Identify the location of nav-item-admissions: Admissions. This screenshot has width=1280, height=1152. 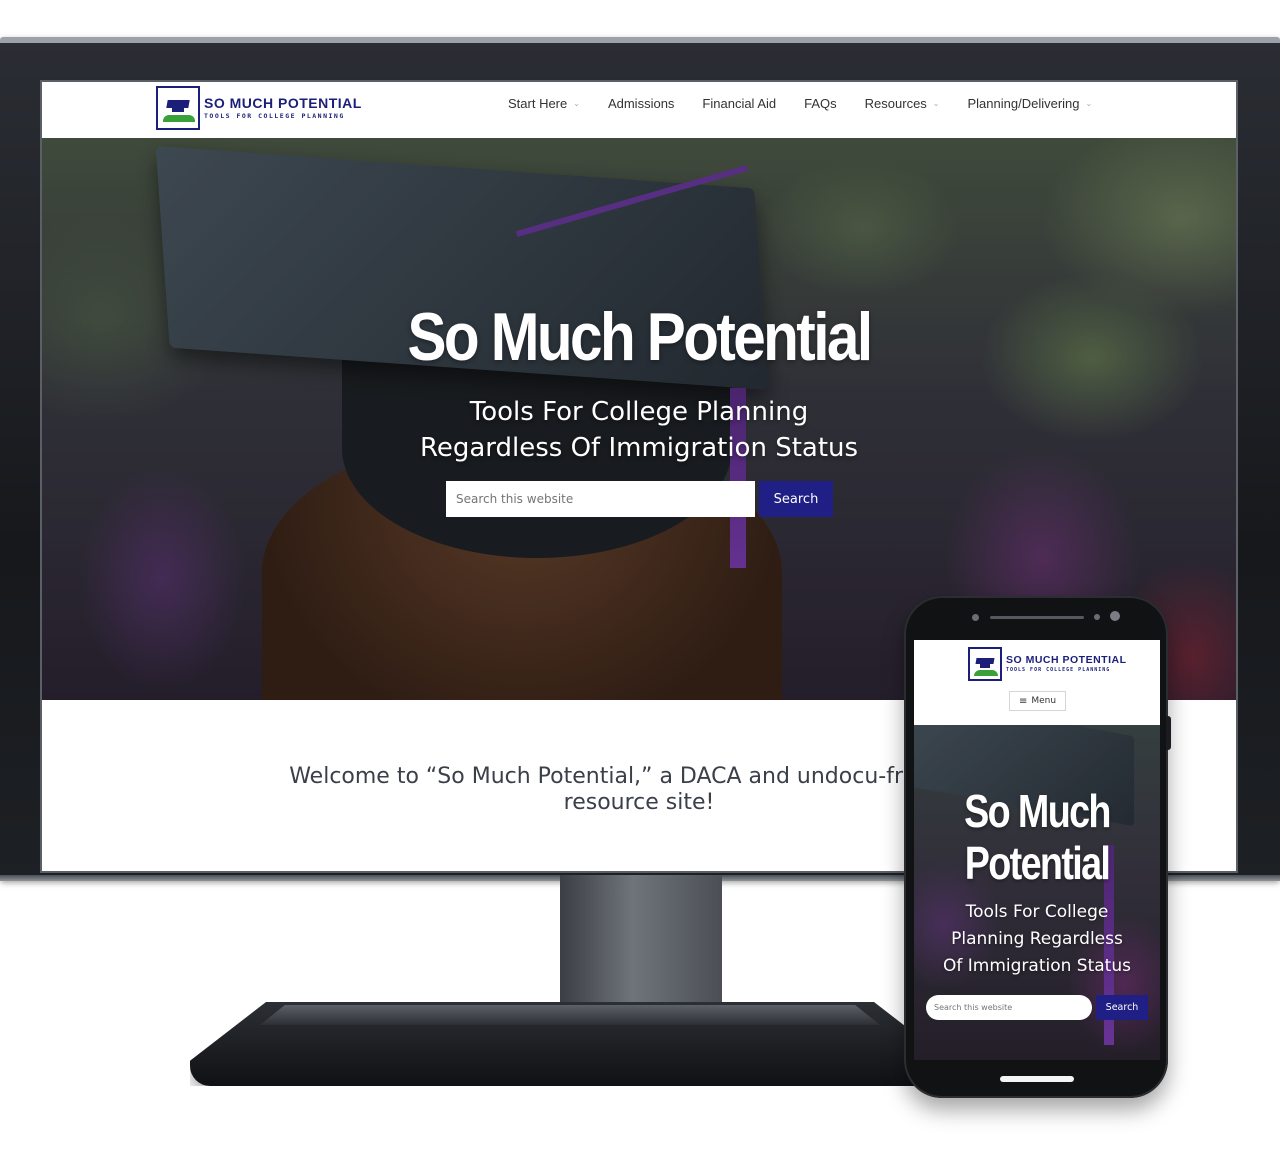
(641, 103).